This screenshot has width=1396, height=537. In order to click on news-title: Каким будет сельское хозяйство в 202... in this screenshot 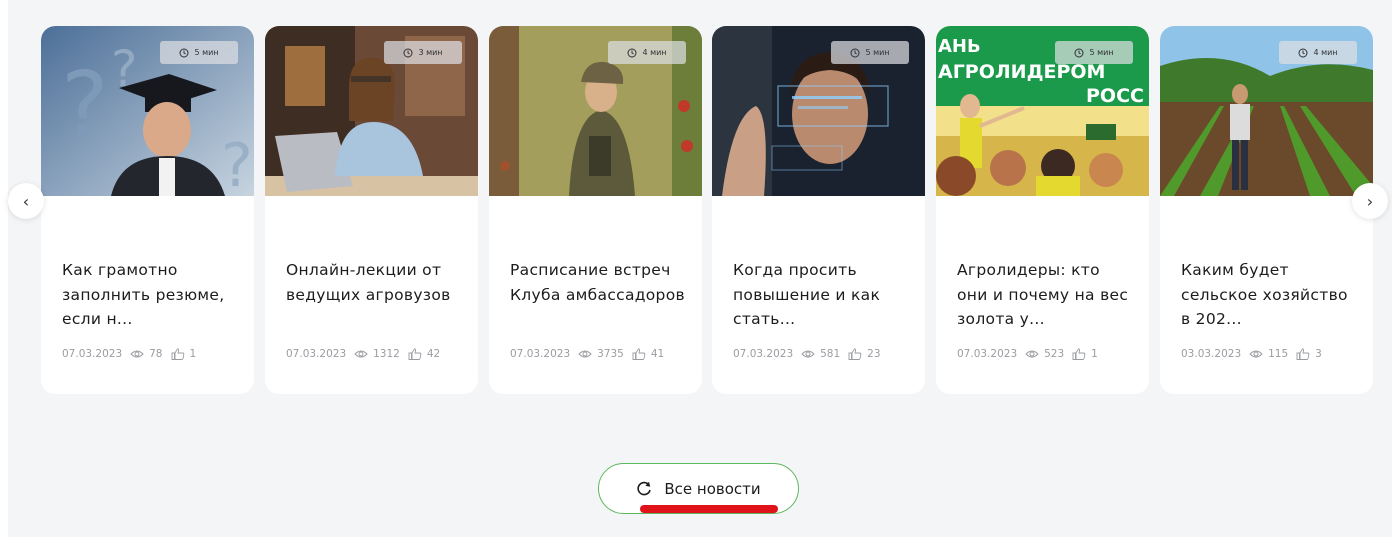, I will do `click(1269, 295)`.